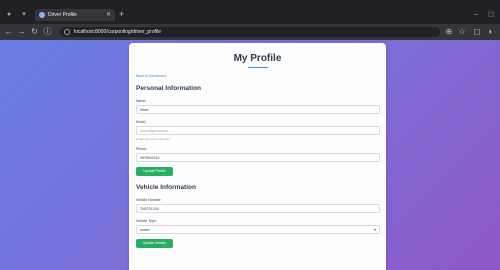 This screenshot has width=500, height=270. Describe the element at coordinates (153, 139) in the screenshot. I see `email-help-text: Email cannot be changed` at that location.